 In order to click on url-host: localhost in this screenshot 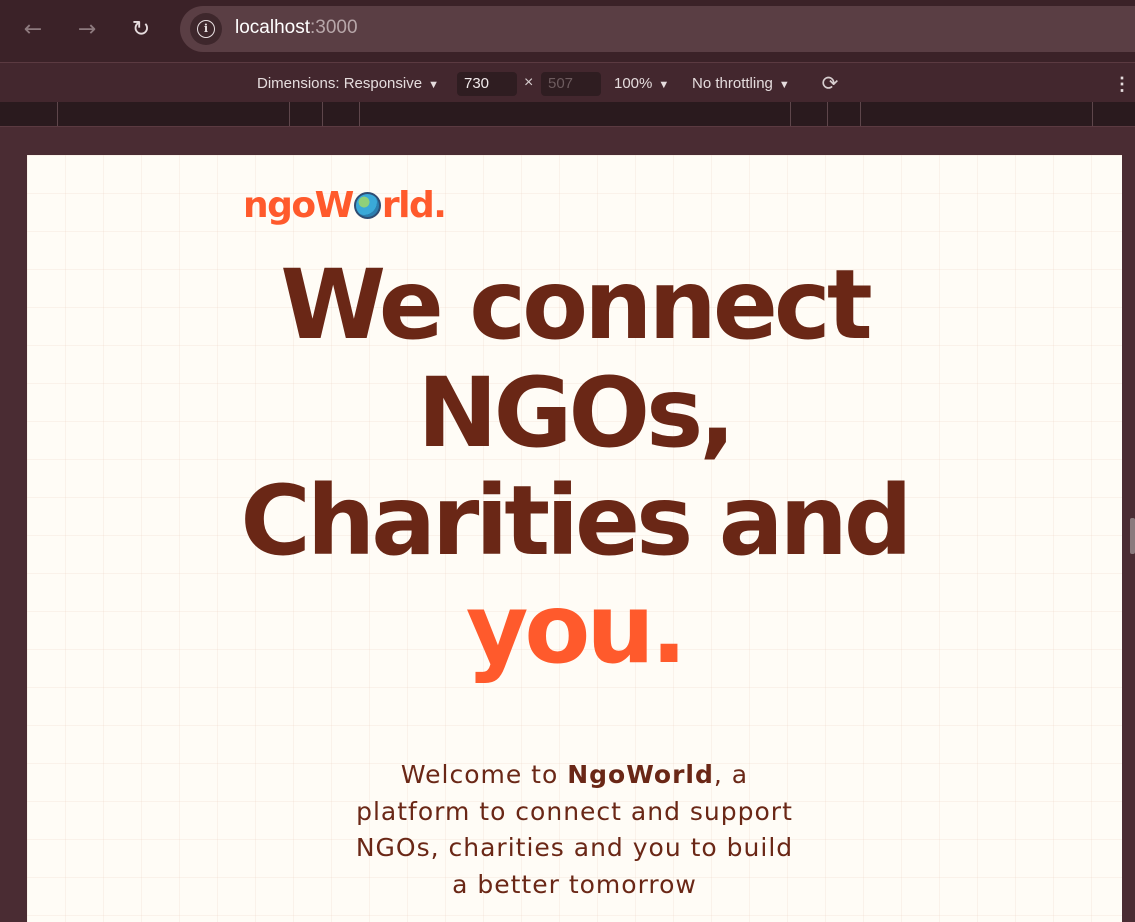, I will do `click(272, 27)`.